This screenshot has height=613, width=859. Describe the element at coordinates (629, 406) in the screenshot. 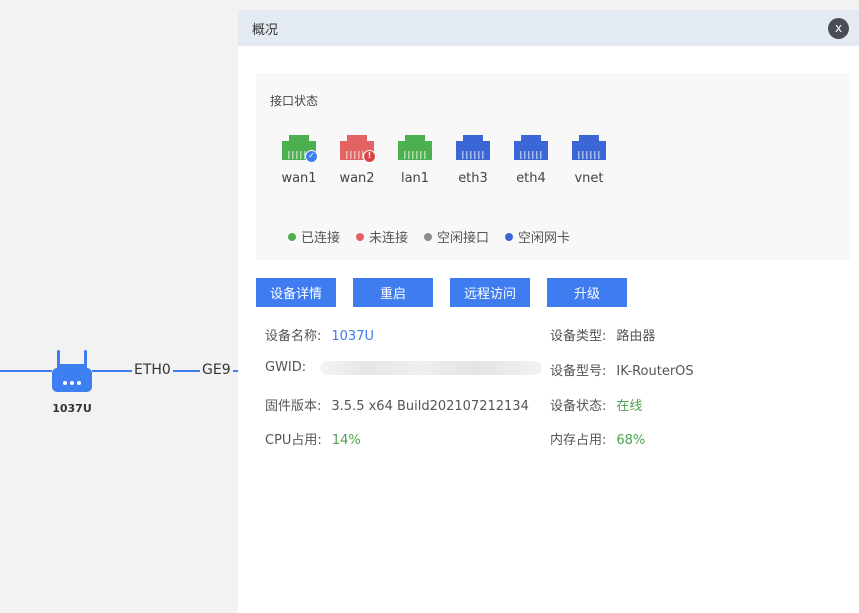

I see `status-value: 在线` at that location.